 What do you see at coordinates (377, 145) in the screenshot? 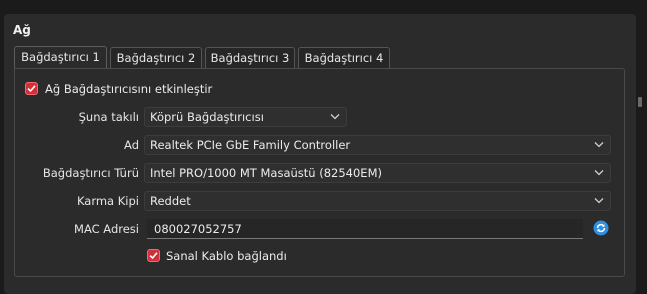
I see `name-select: Realtek PCIe GbE Family Controller` at bounding box center [377, 145].